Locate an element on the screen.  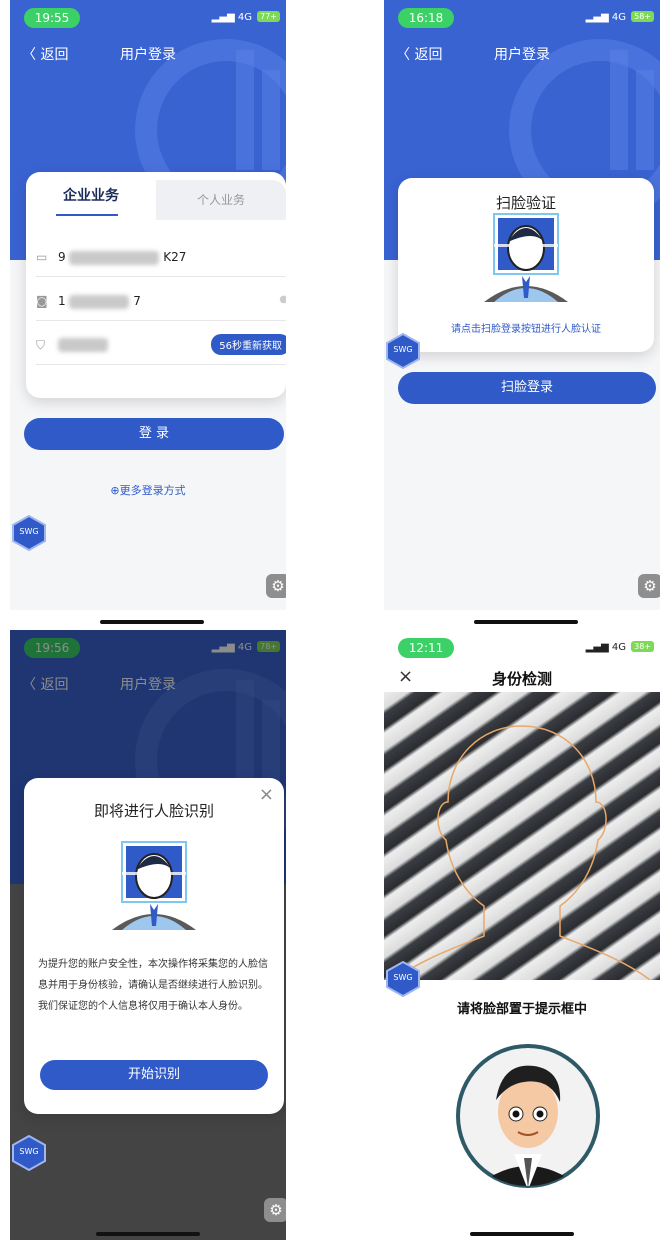
resend-code-button: 56秒重新获取 is located at coordinates (248, 344).